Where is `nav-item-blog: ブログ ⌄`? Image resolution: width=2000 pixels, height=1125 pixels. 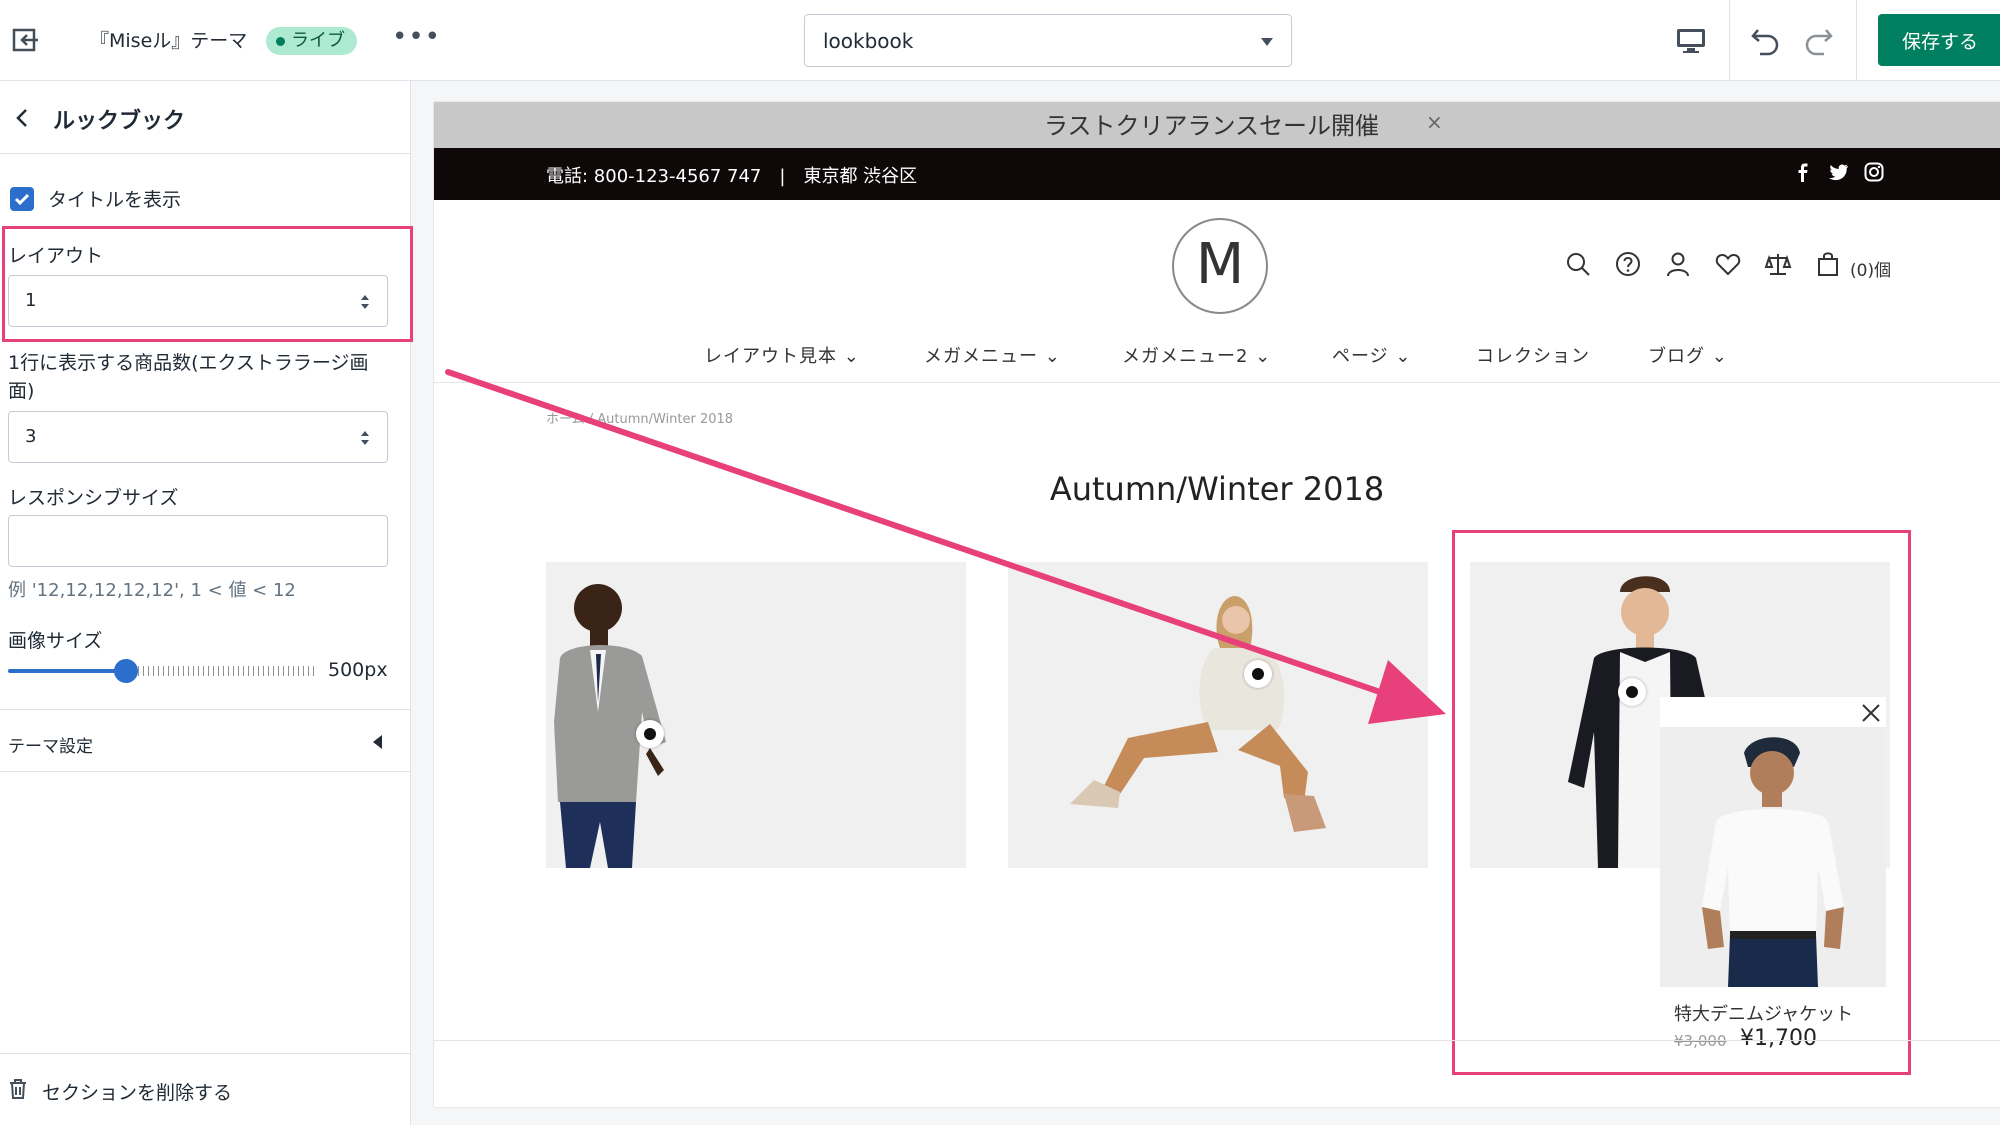 nav-item-blog: ブログ ⌄ is located at coordinates (1688, 355).